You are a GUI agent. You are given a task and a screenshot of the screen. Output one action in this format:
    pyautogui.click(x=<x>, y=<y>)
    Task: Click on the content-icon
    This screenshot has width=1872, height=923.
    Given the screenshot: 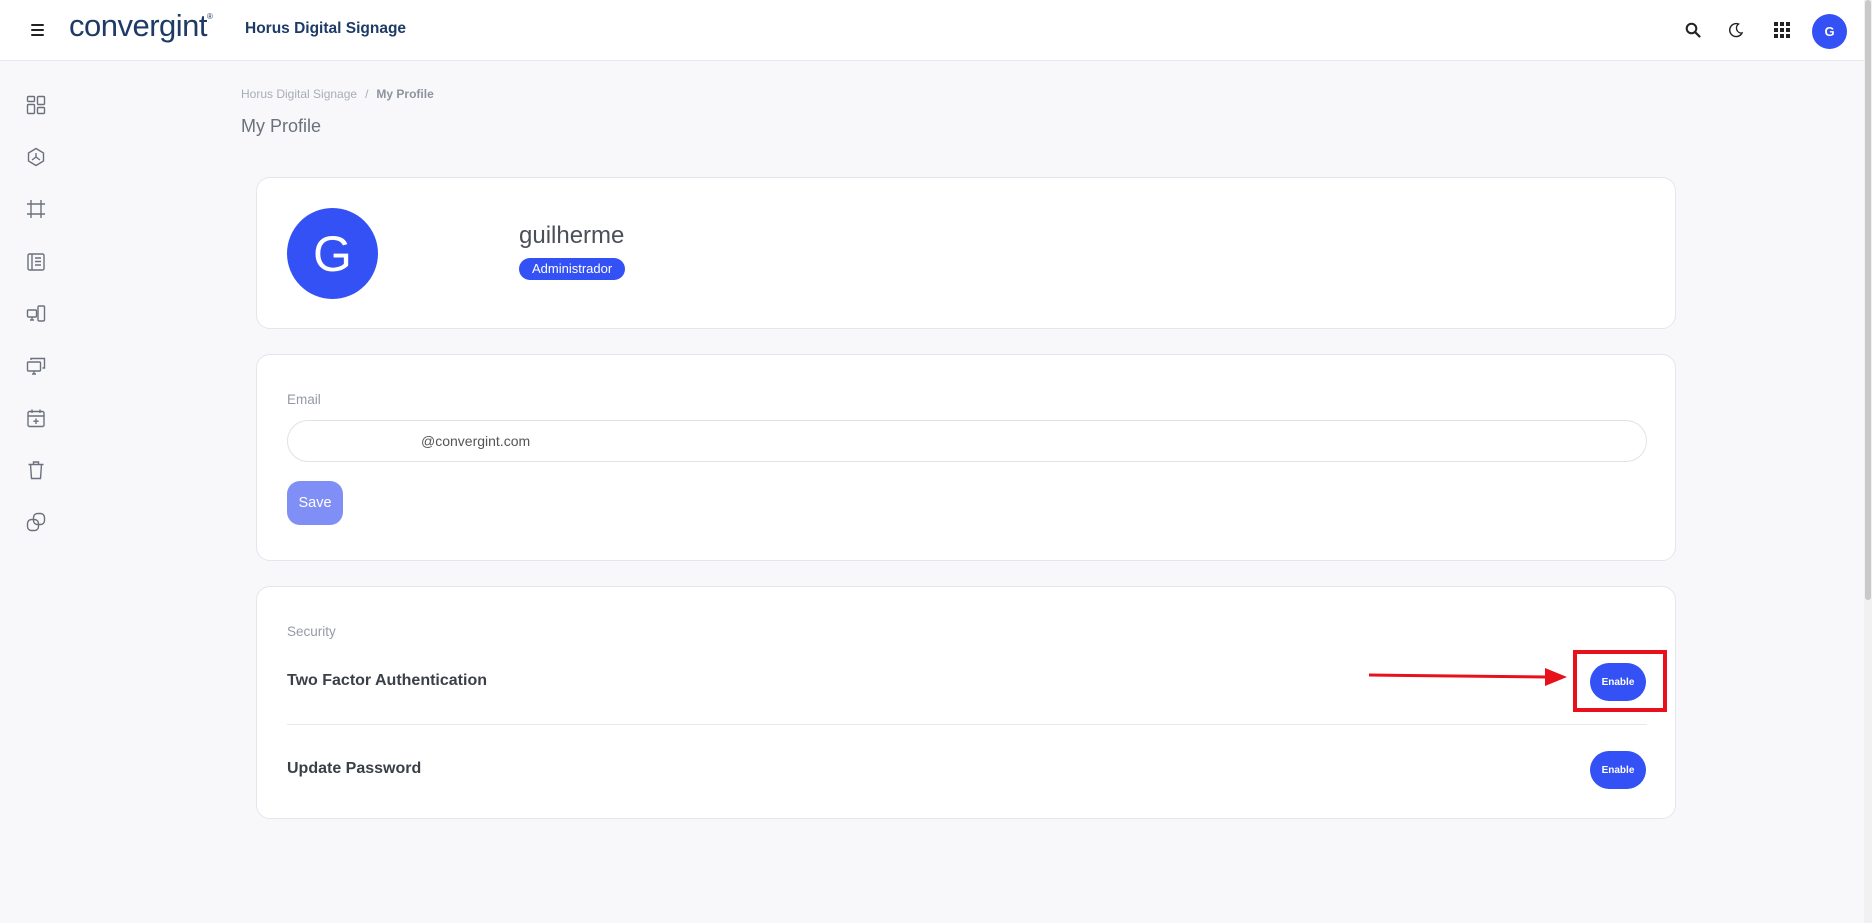 What is the action you would take?
    pyautogui.click(x=36, y=262)
    